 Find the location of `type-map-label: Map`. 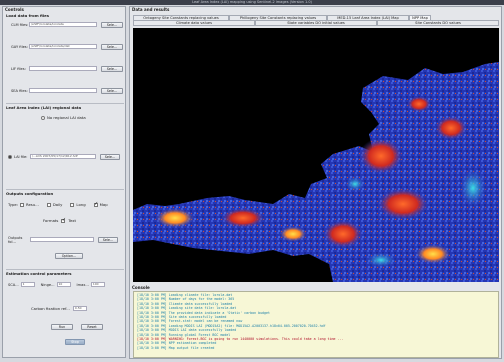

type-map-label: Map is located at coordinates (103, 204).